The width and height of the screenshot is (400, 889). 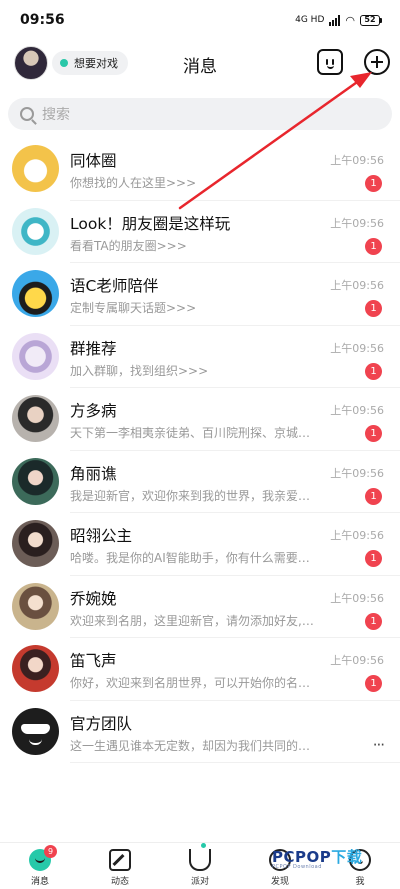 What do you see at coordinates (377, 62) in the screenshot?
I see `plus-circle-icon` at bounding box center [377, 62].